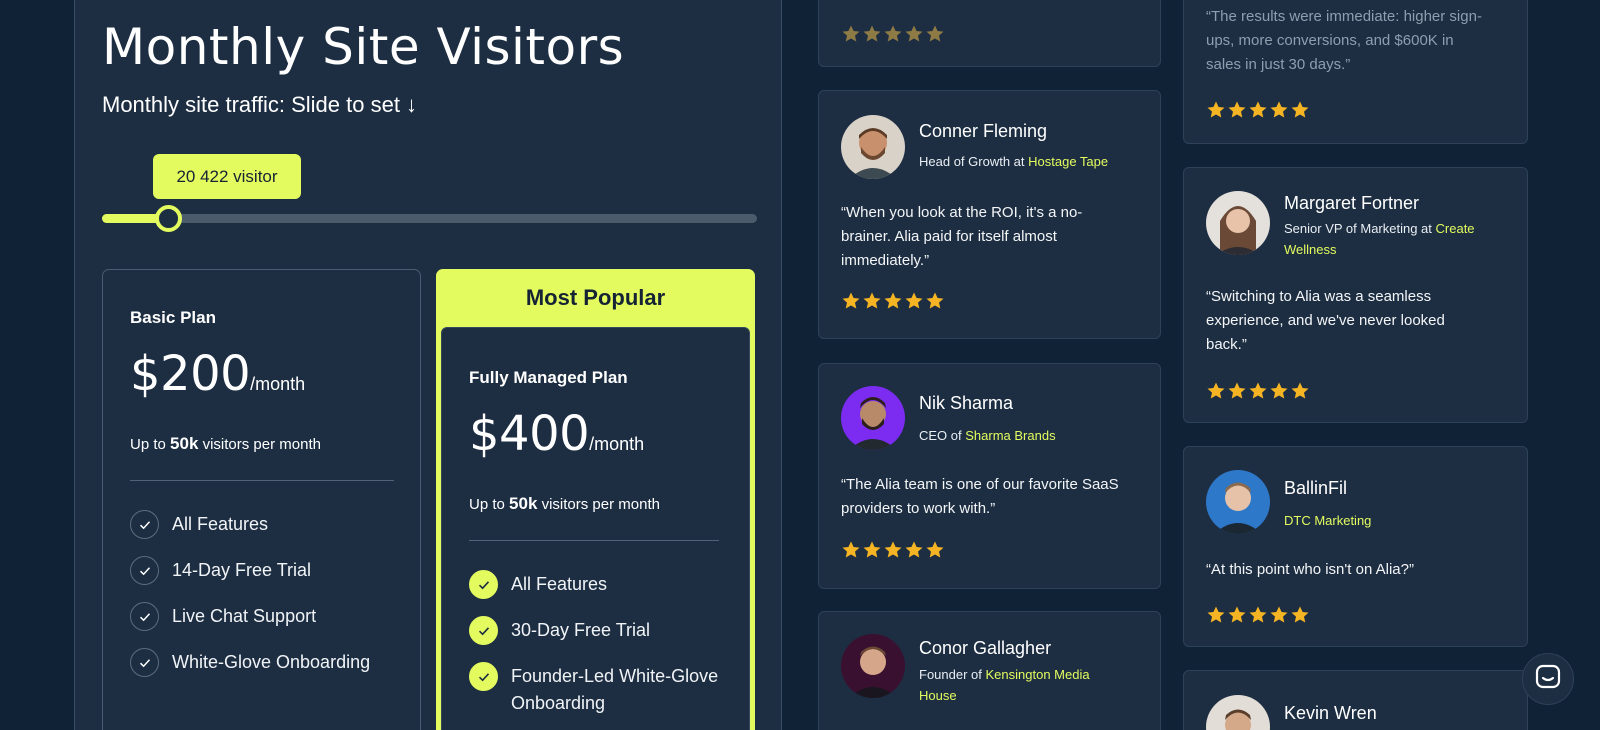 Image resolution: width=1600 pixels, height=730 pixels. I want to click on price-amount: $200, so click(190, 374).